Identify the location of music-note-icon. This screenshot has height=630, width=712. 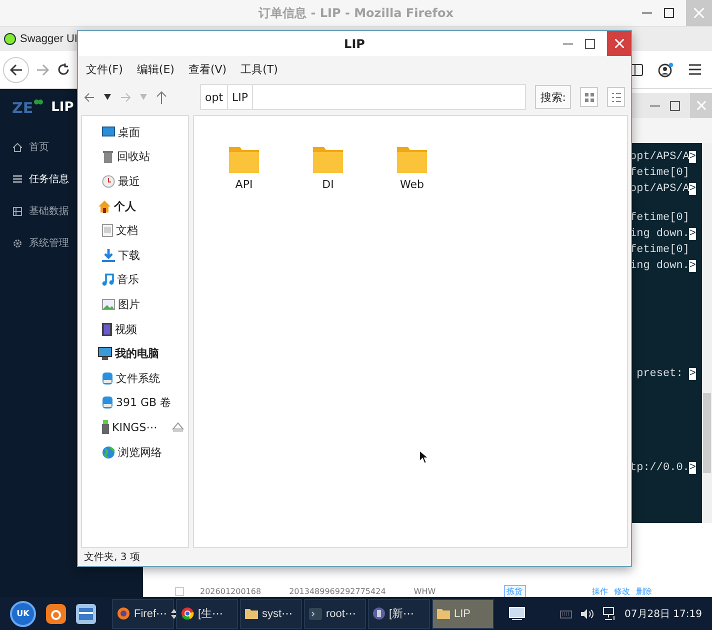
(108, 279).